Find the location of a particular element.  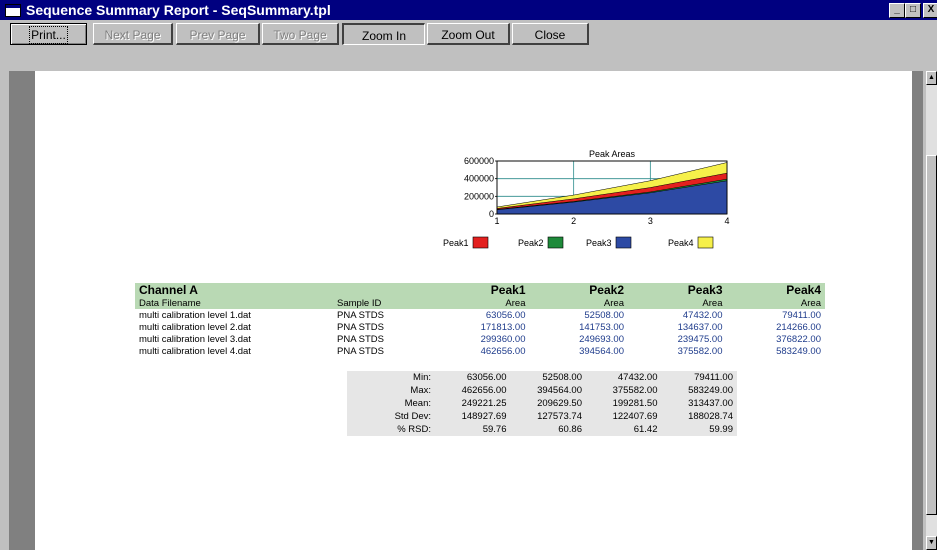

y-tick-label: 0 is located at coordinates (491, 214).